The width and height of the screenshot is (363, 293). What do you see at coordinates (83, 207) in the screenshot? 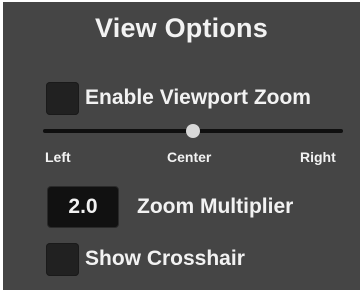
I see `zoom-multiplier-input: 2.0` at bounding box center [83, 207].